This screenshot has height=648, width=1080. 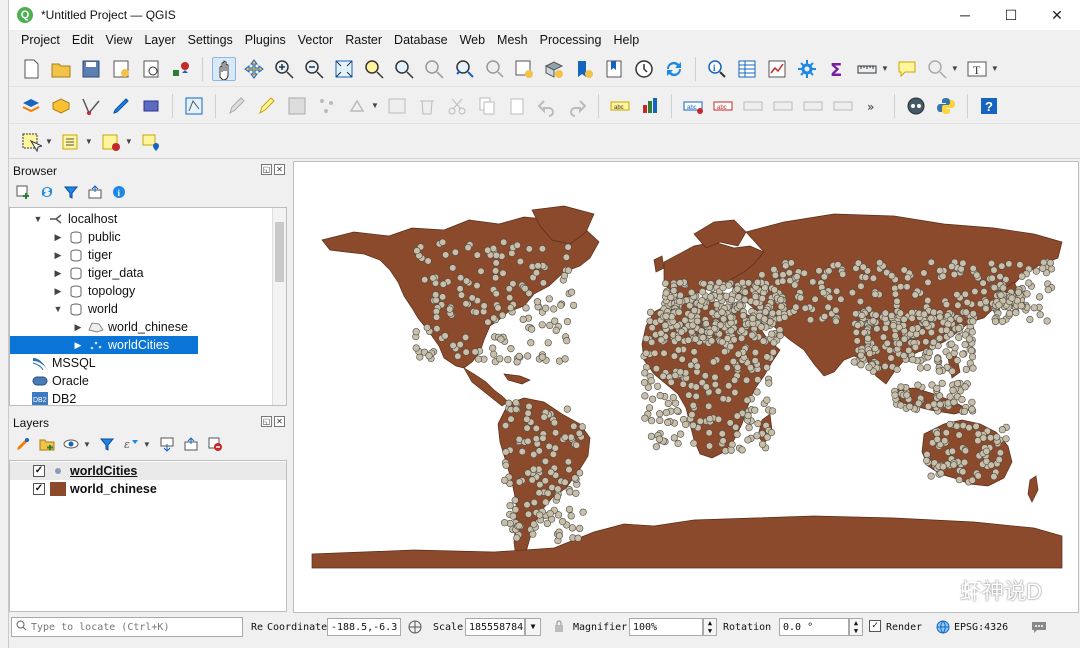 What do you see at coordinates (856, 627) in the screenshot?
I see `rotation-spinner: ▲ ▼` at bounding box center [856, 627].